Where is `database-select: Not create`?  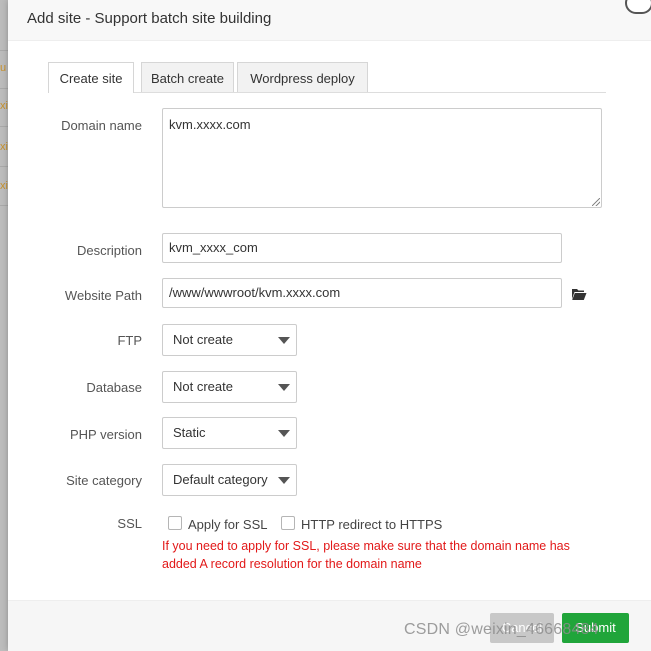
database-select: Not create is located at coordinates (229, 387).